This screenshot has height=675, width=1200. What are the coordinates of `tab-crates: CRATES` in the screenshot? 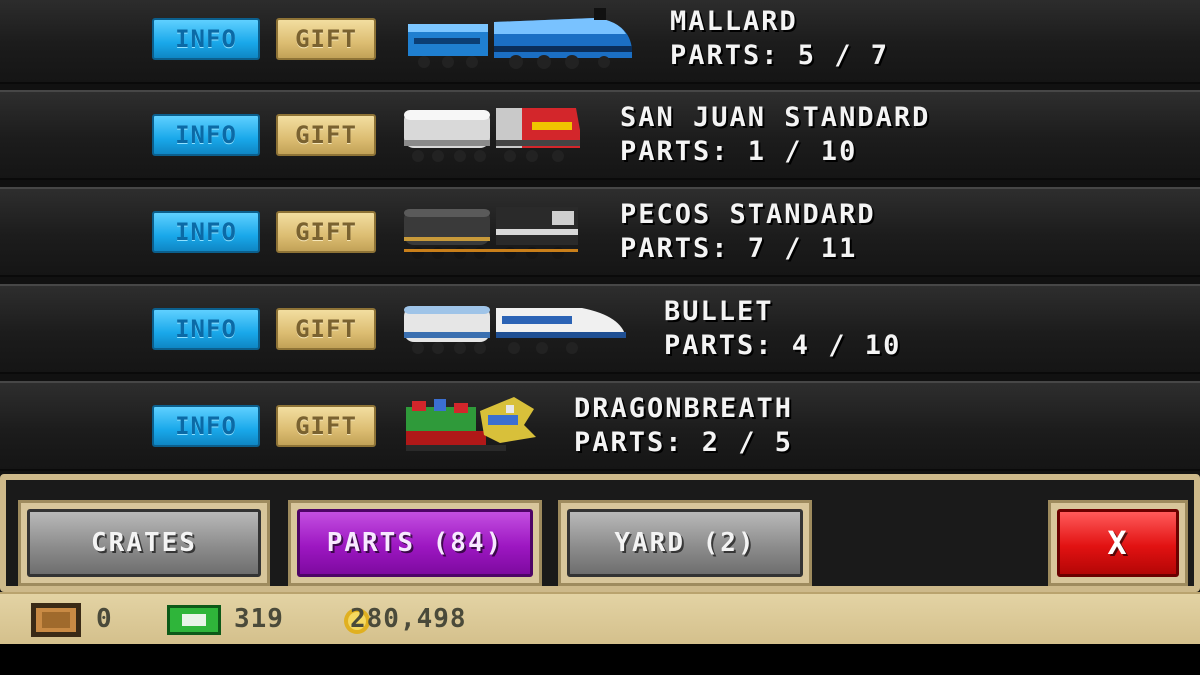 It's located at (144, 543).